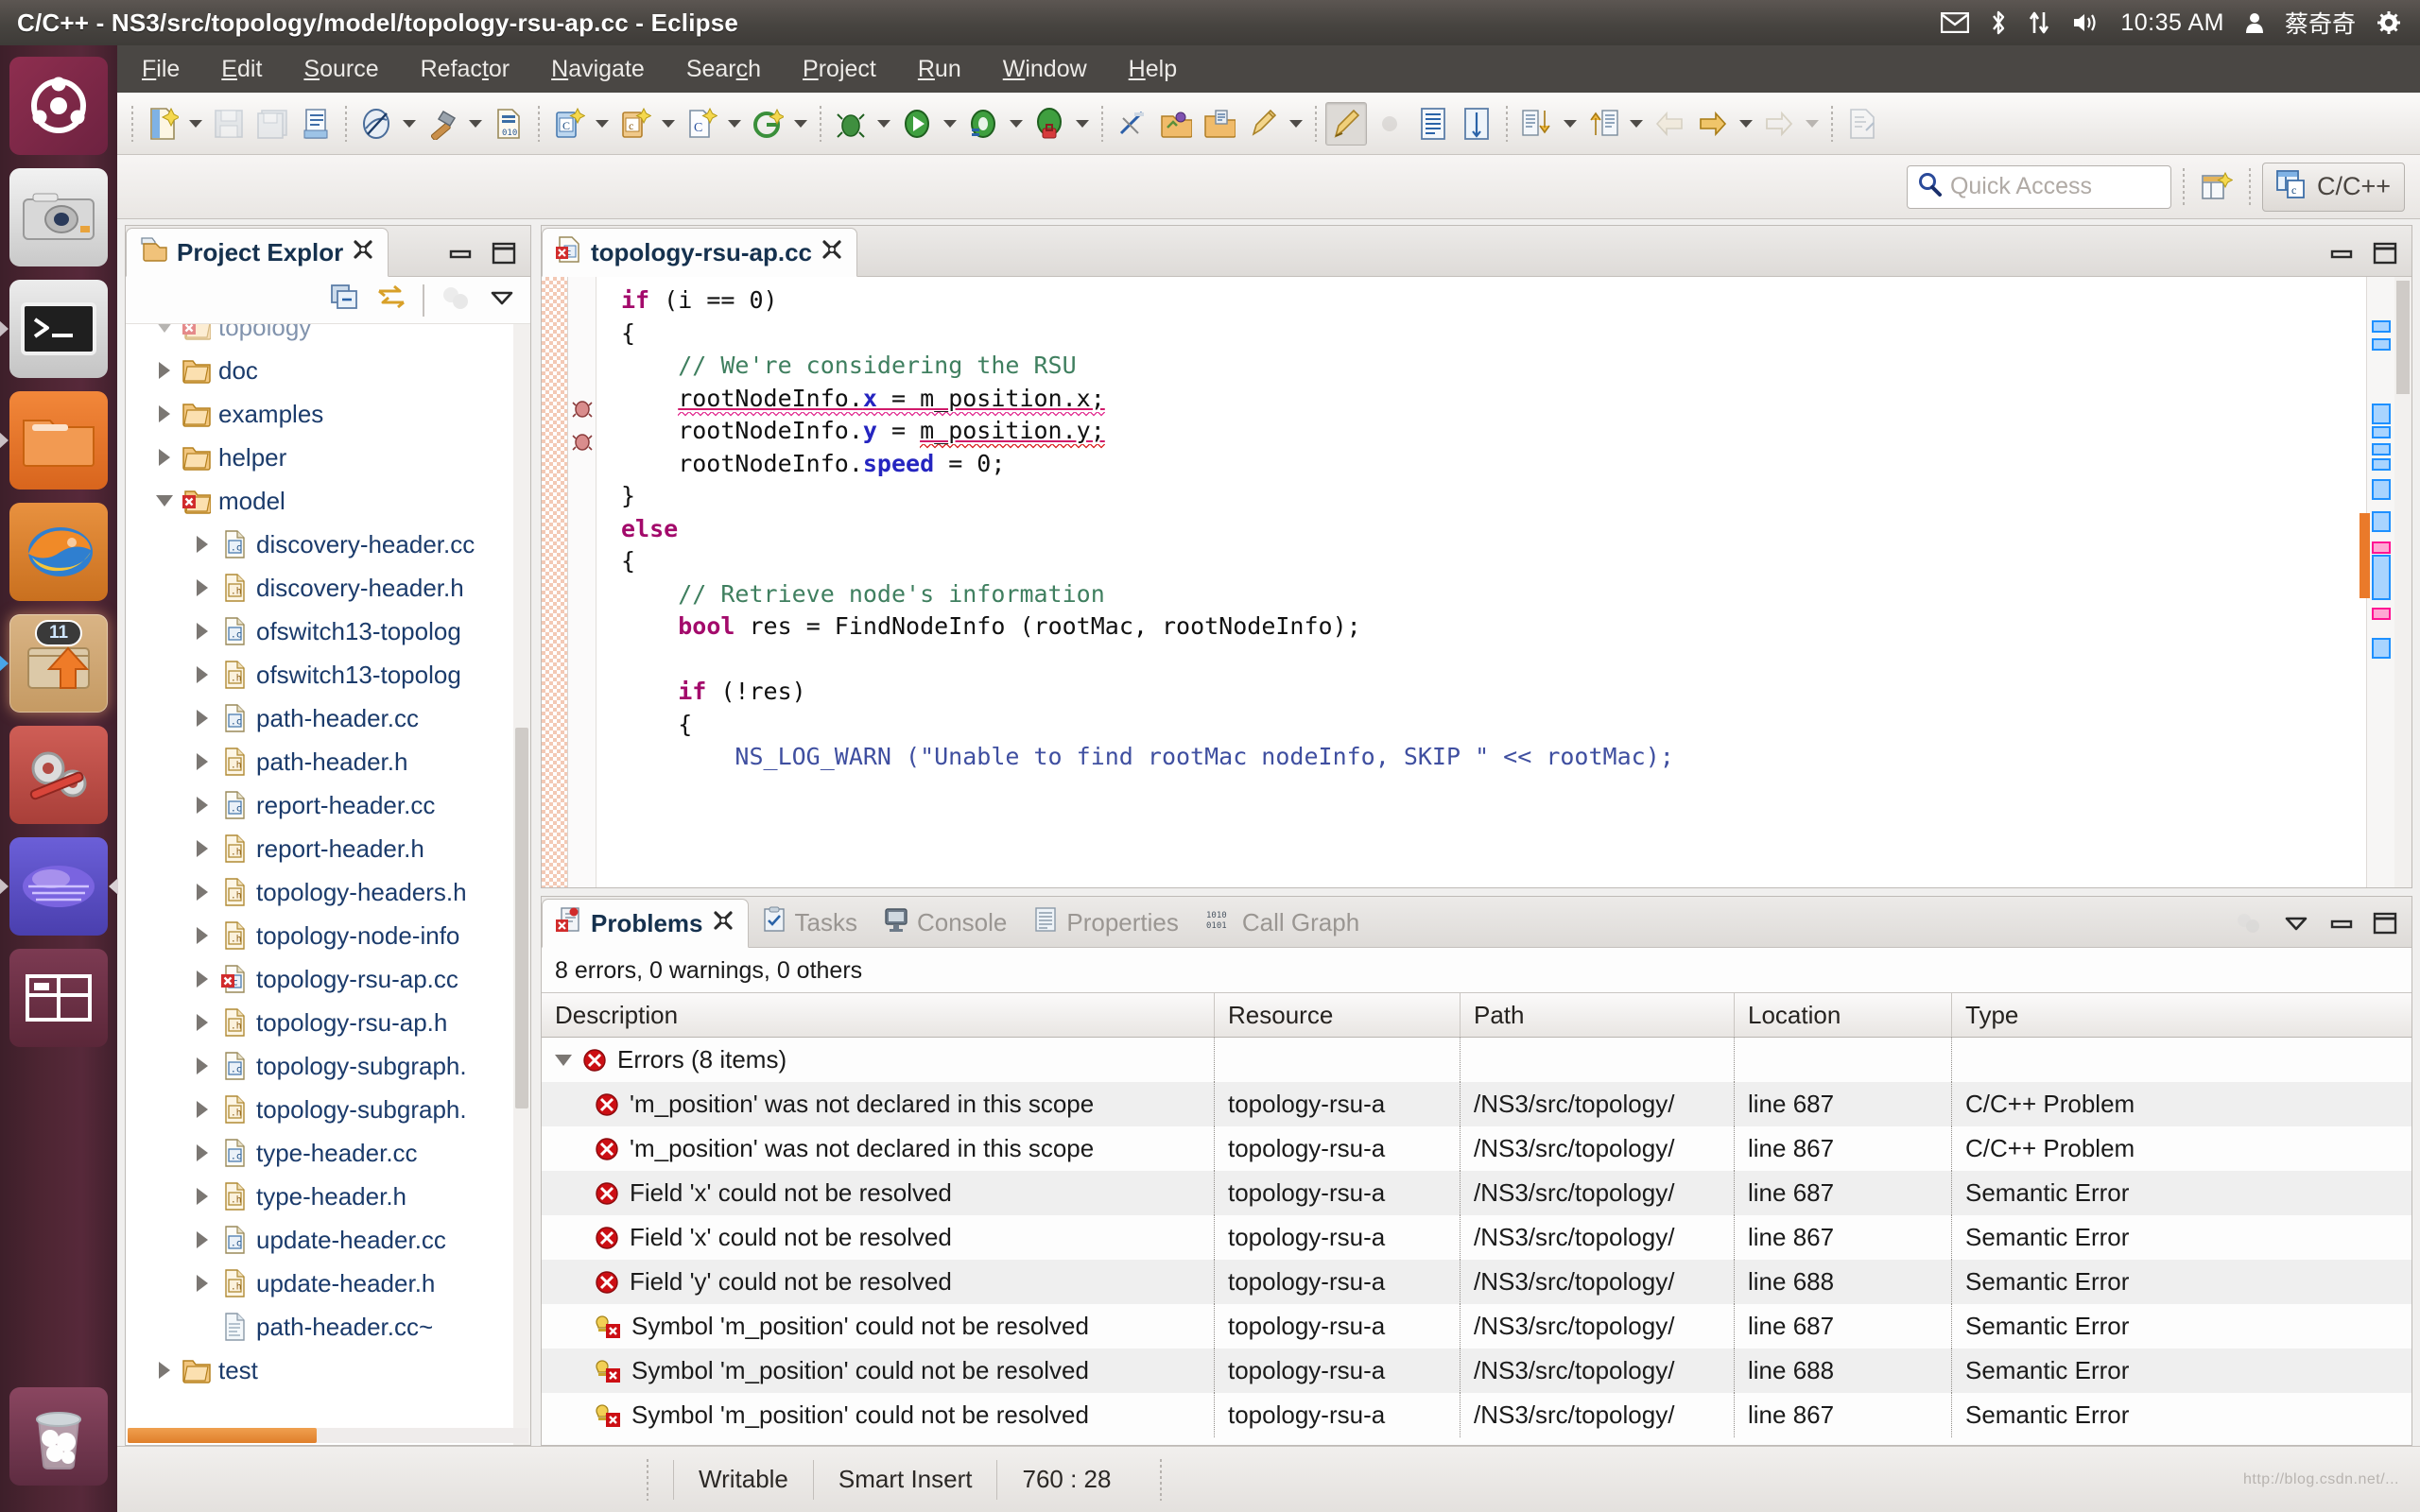  What do you see at coordinates (602, 124) in the screenshot?
I see `new-cpp-class-dropdown` at bounding box center [602, 124].